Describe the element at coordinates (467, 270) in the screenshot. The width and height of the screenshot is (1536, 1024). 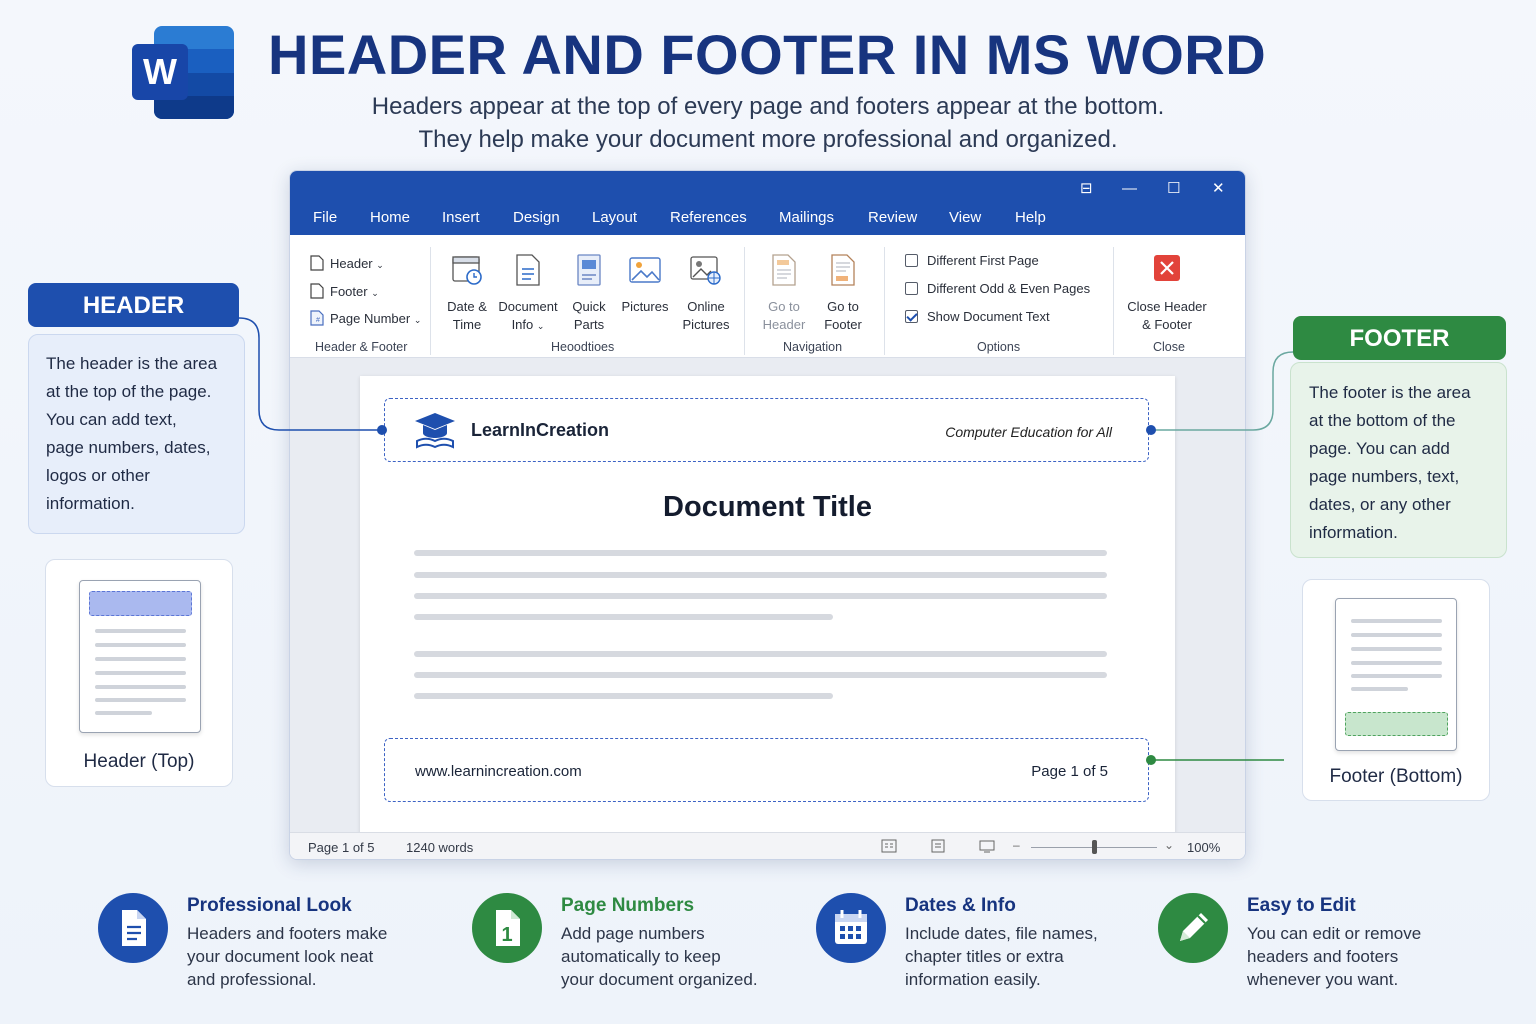
I see `calendar-clock-icon` at that location.